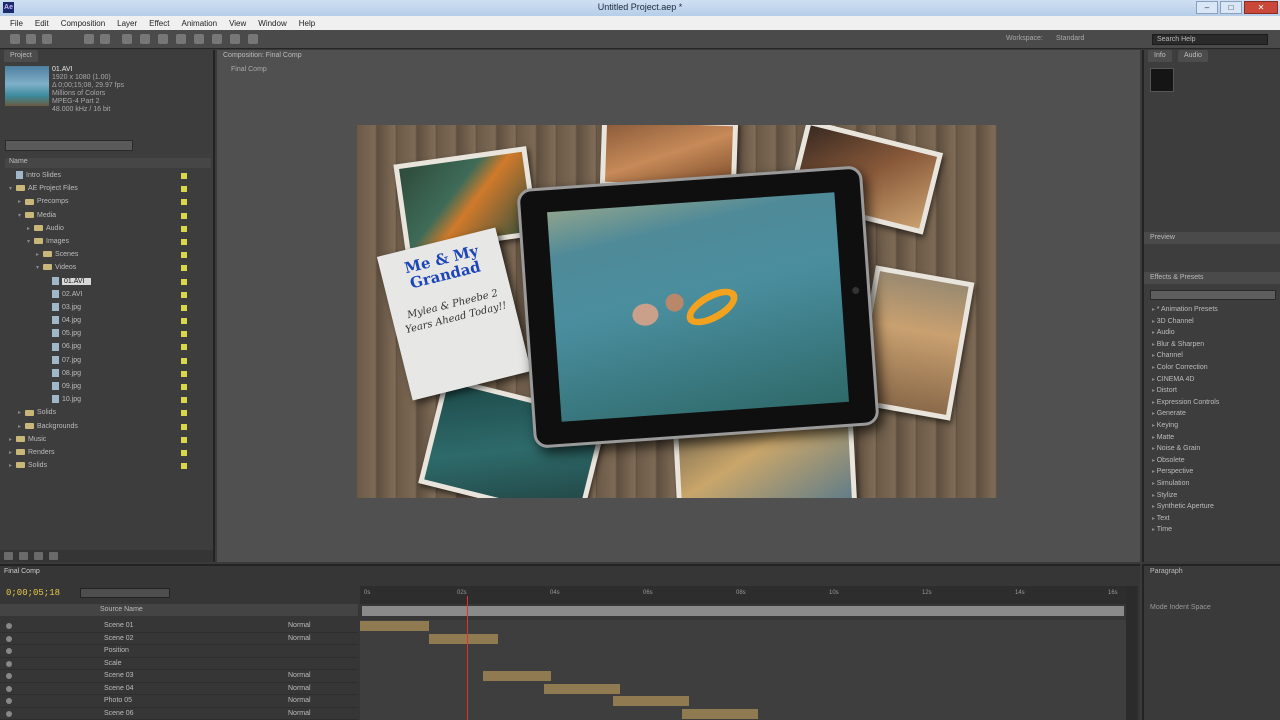  What do you see at coordinates (69, 145) in the screenshot?
I see `project-search-input` at bounding box center [69, 145].